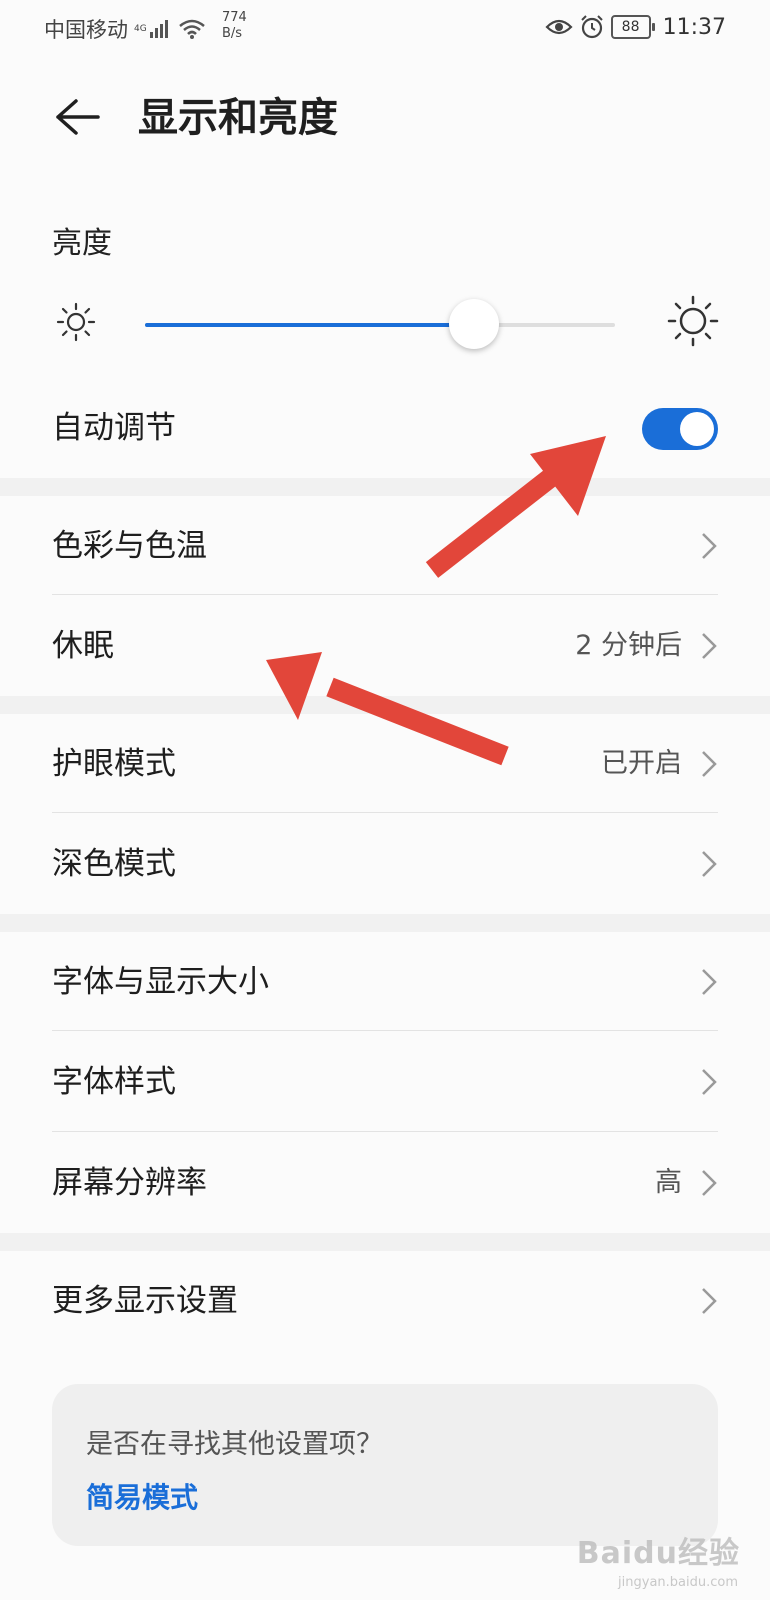  Describe the element at coordinates (76, 322) in the screenshot. I see `sun-small-icon` at that location.